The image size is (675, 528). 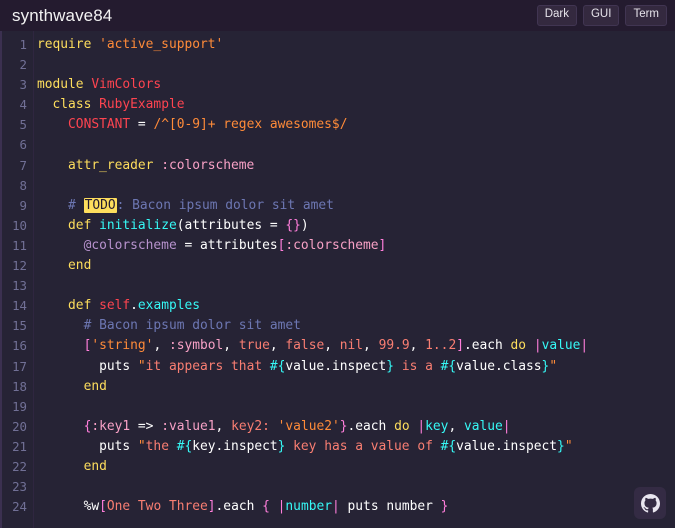 I want to click on line-number: 23, so click(x=19, y=487).